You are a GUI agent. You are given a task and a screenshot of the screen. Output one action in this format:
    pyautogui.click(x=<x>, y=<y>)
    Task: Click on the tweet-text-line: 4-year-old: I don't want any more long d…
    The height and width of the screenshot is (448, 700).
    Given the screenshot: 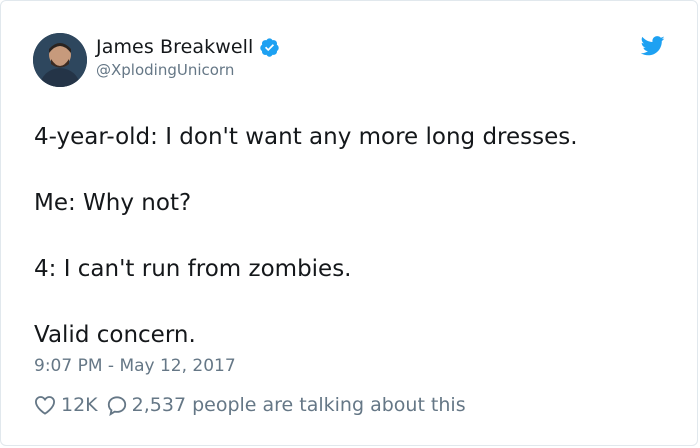 What is the action you would take?
    pyautogui.click(x=306, y=137)
    